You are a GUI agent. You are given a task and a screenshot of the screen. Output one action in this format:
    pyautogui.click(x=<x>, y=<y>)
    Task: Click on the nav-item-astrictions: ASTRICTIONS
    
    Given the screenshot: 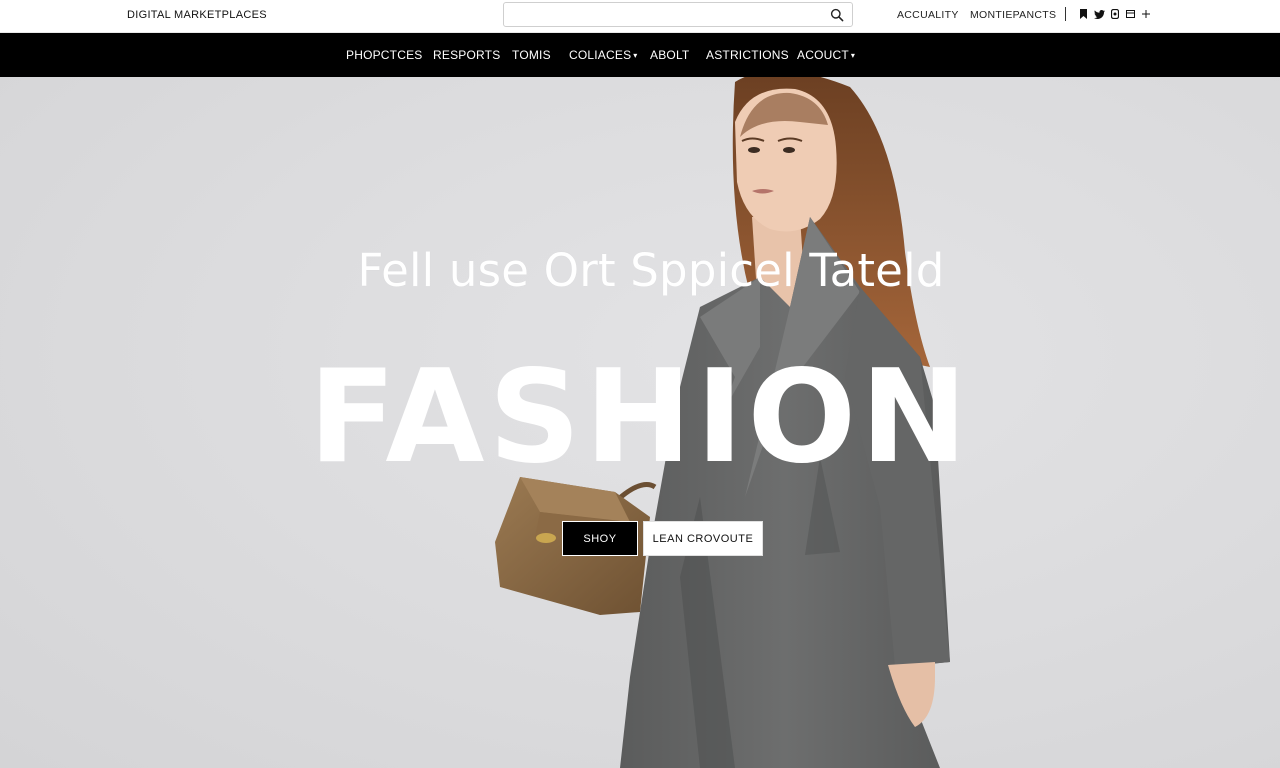 What is the action you would take?
    pyautogui.click(x=747, y=55)
    